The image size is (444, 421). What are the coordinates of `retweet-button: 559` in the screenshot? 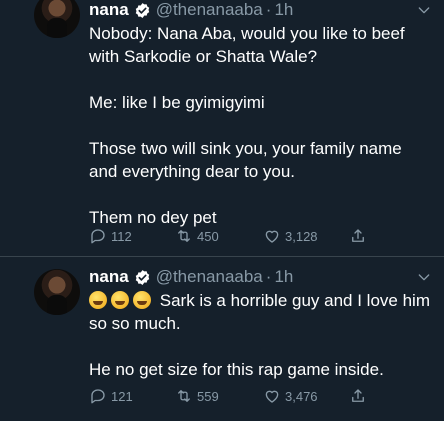 It's located at (219, 396).